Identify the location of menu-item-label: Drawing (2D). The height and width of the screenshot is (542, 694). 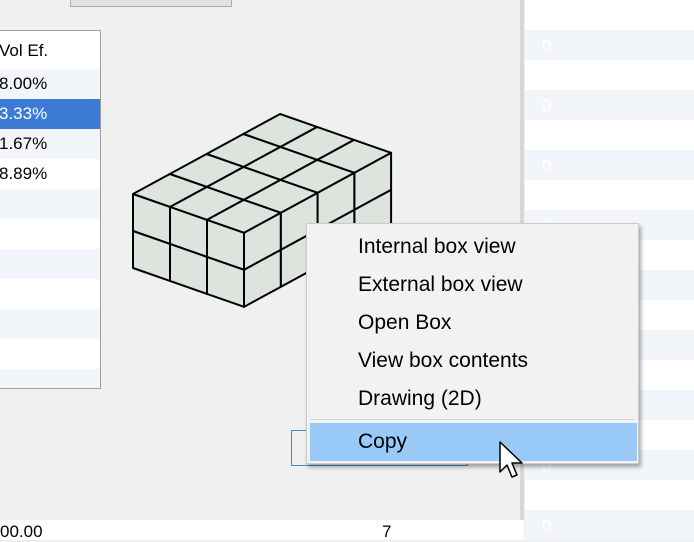
(420, 398).